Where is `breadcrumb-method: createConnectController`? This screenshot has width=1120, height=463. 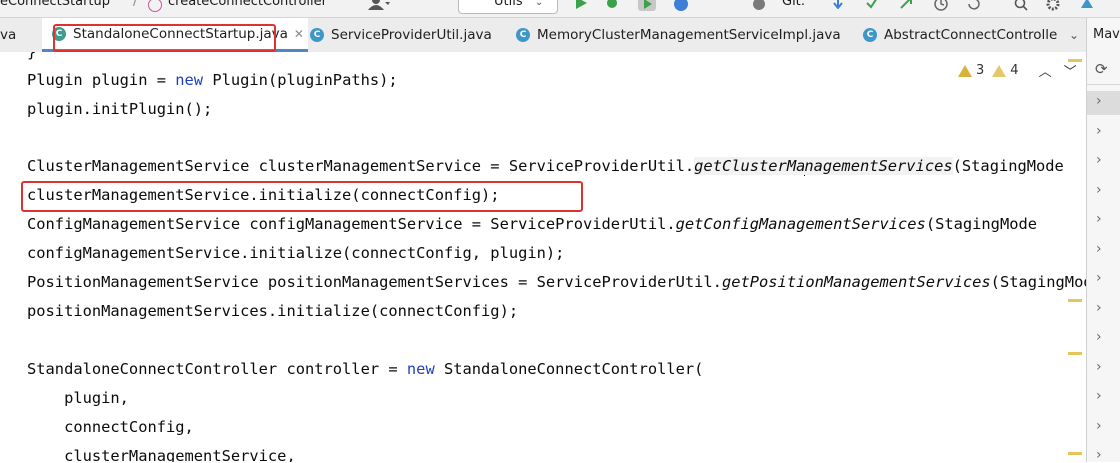 breadcrumb-method: createConnectController is located at coordinates (247, 4).